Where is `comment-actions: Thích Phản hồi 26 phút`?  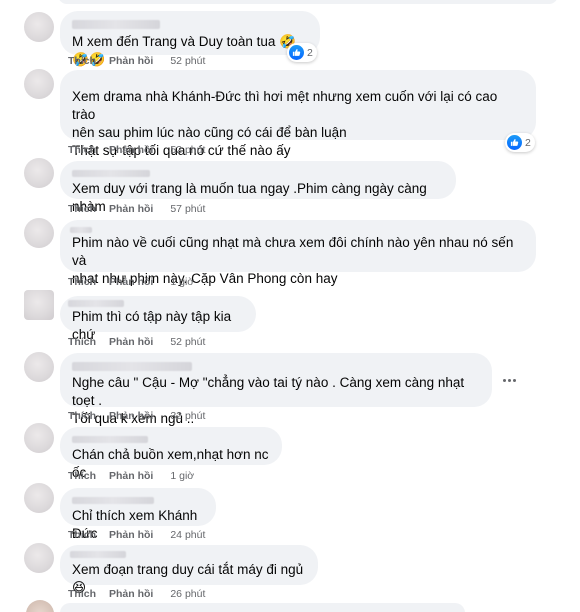 comment-actions: Thích Phản hồi 26 phút is located at coordinates (136, 594).